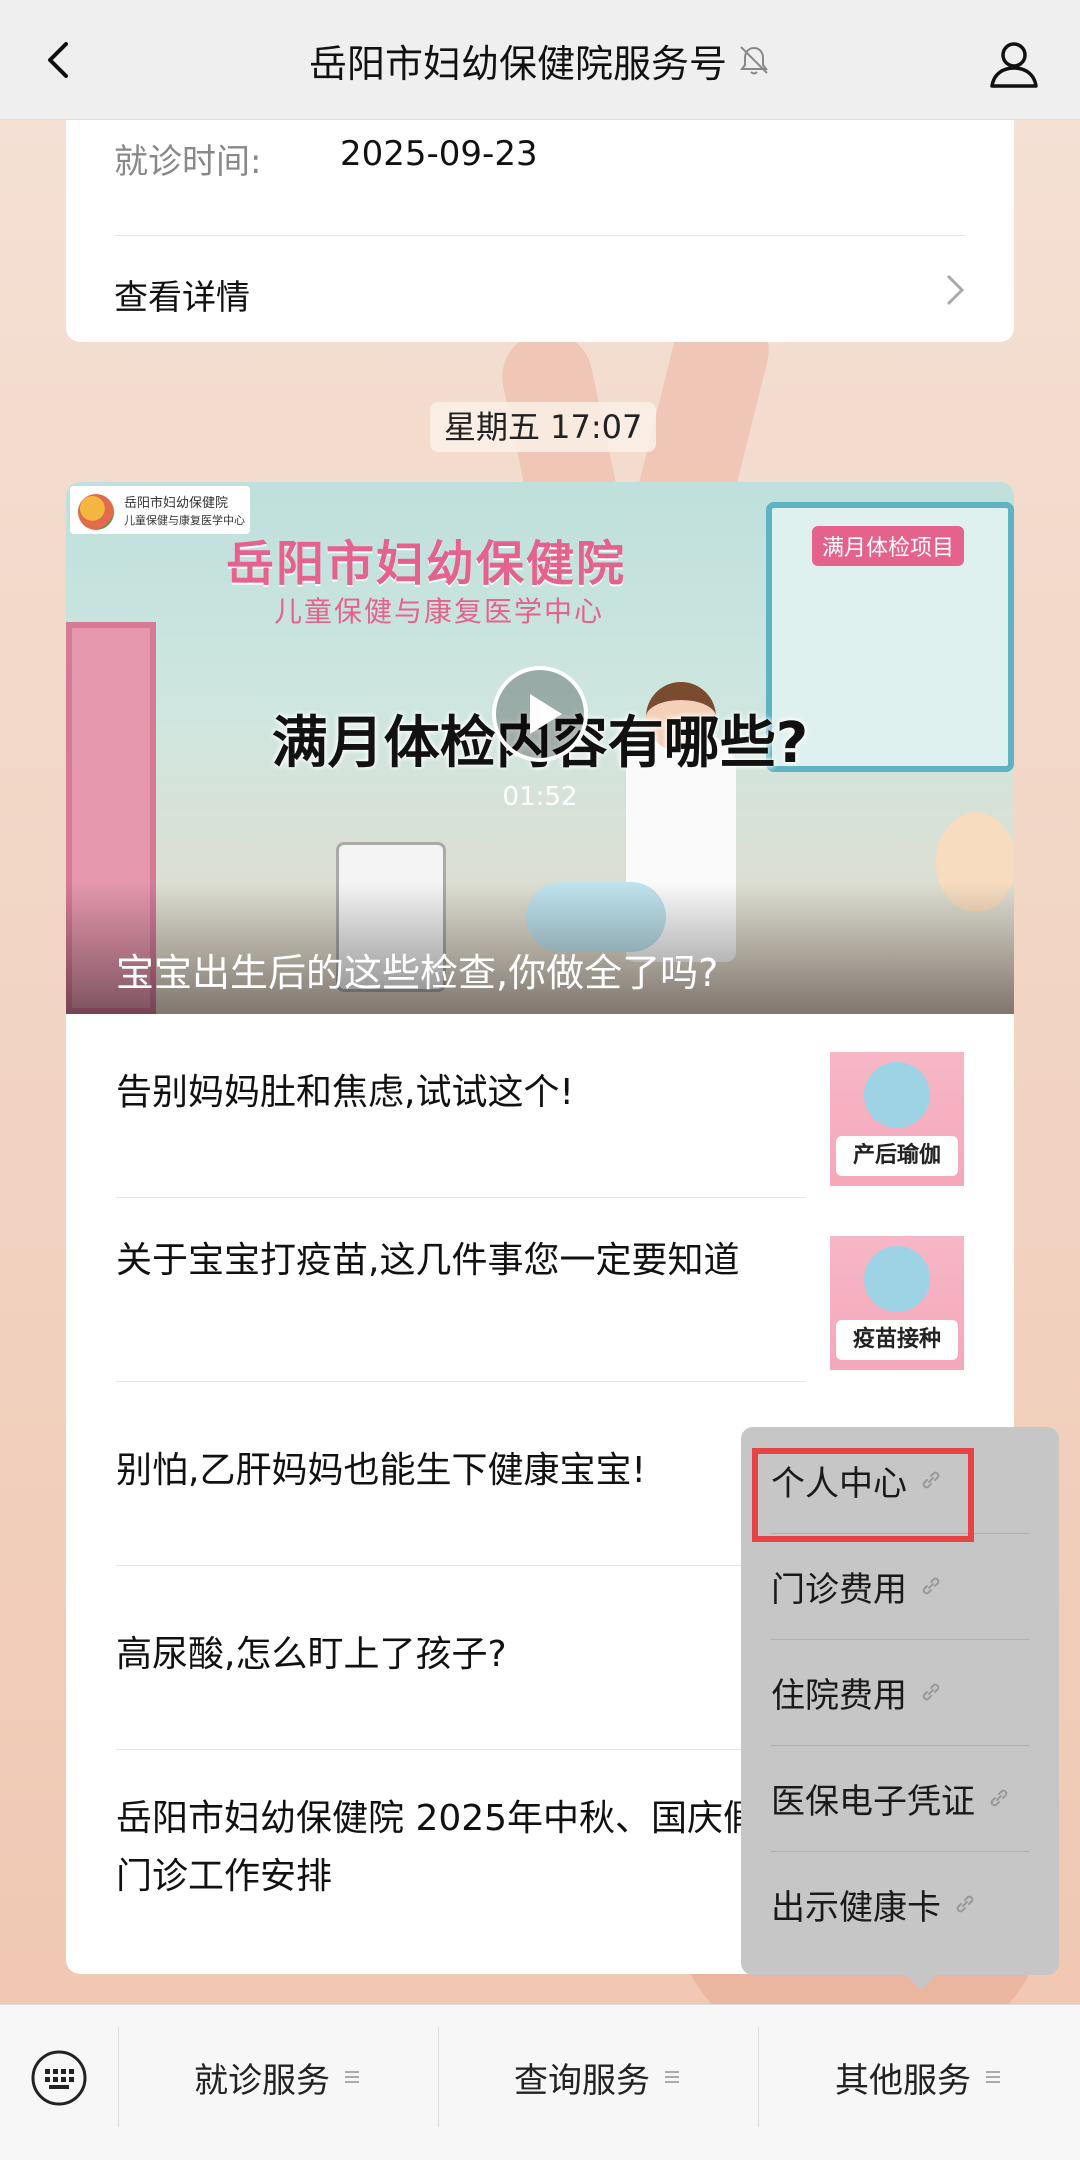  I want to click on tab-query-services: 查询服务, so click(598, 2077).